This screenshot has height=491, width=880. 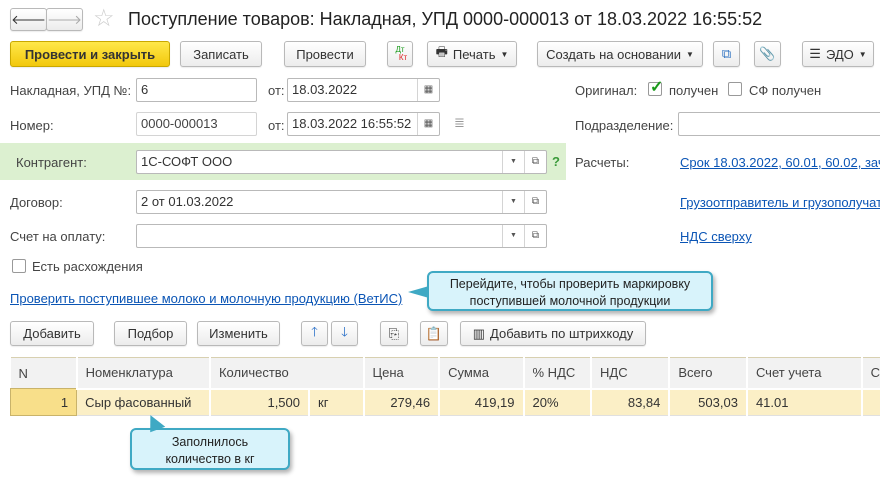 What do you see at coordinates (19, 266) in the screenshot?
I see `discrepancy-checkbox` at bounding box center [19, 266].